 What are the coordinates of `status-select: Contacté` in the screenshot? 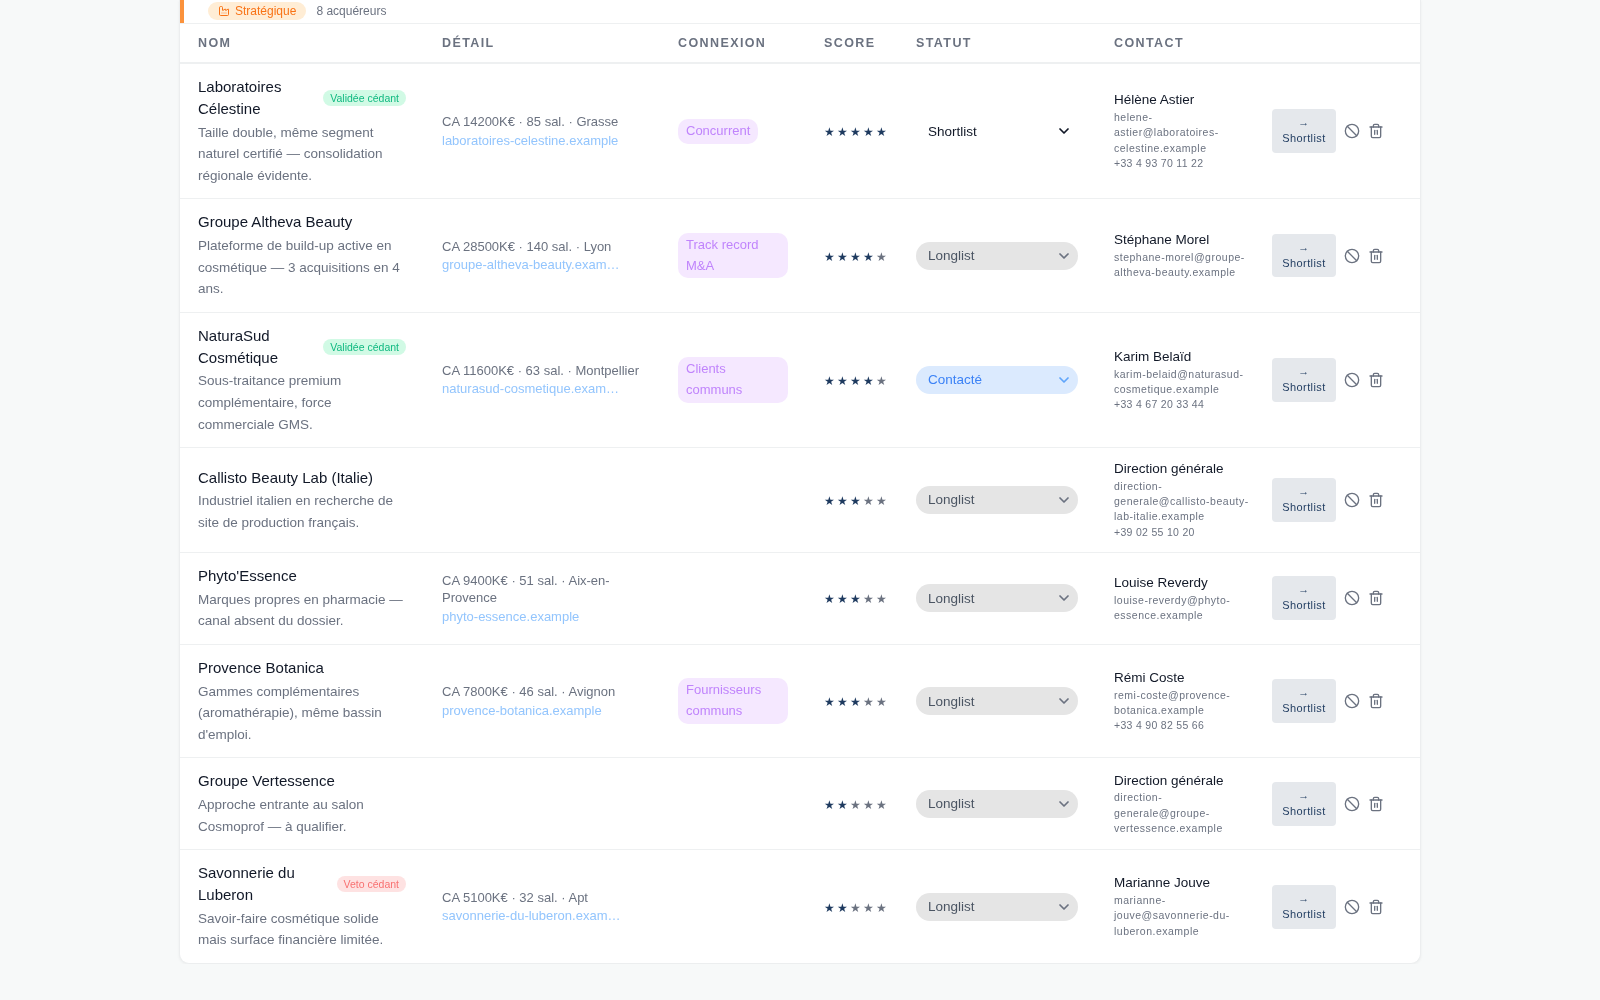 It's located at (997, 379).